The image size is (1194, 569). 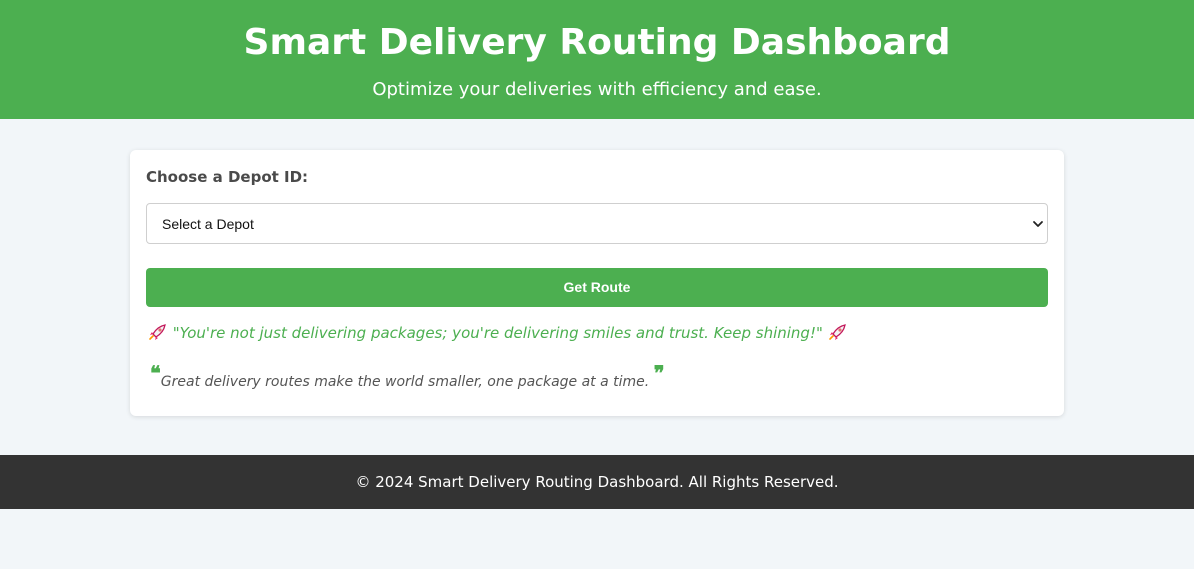 What do you see at coordinates (1038, 224) in the screenshot?
I see `chevron-down-icon` at bounding box center [1038, 224].